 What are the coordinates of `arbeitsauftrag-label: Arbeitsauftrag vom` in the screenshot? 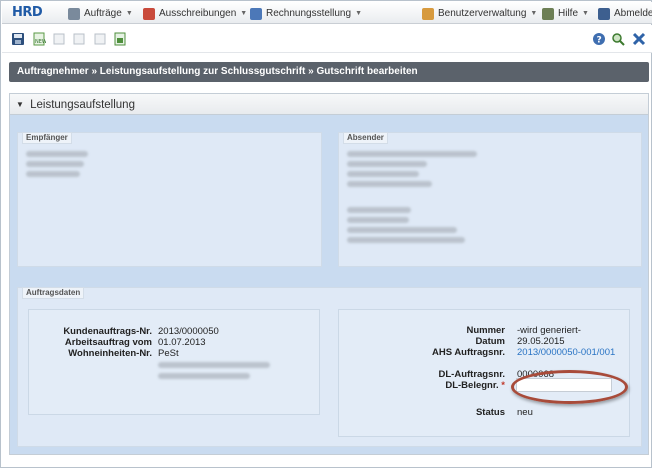 It's located at (108, 342).